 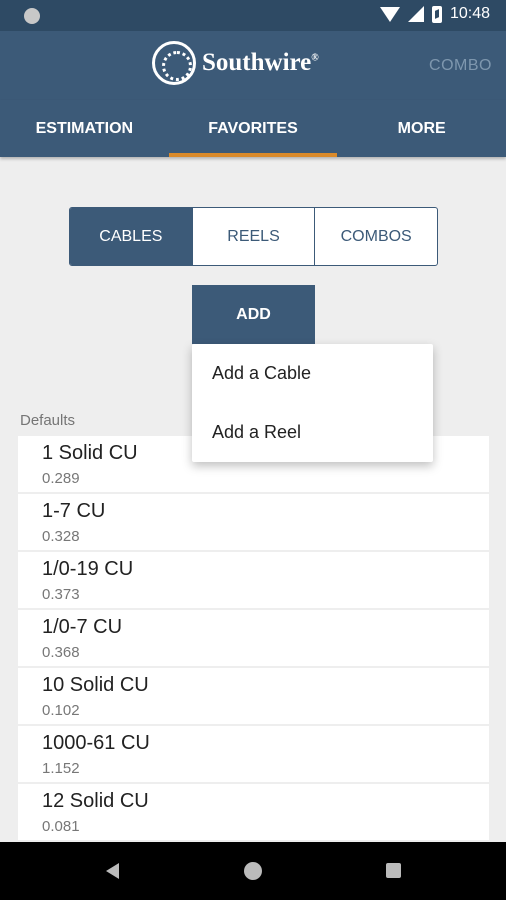 I want to click on segment-reels: REELS, so click(x=253, y=236).